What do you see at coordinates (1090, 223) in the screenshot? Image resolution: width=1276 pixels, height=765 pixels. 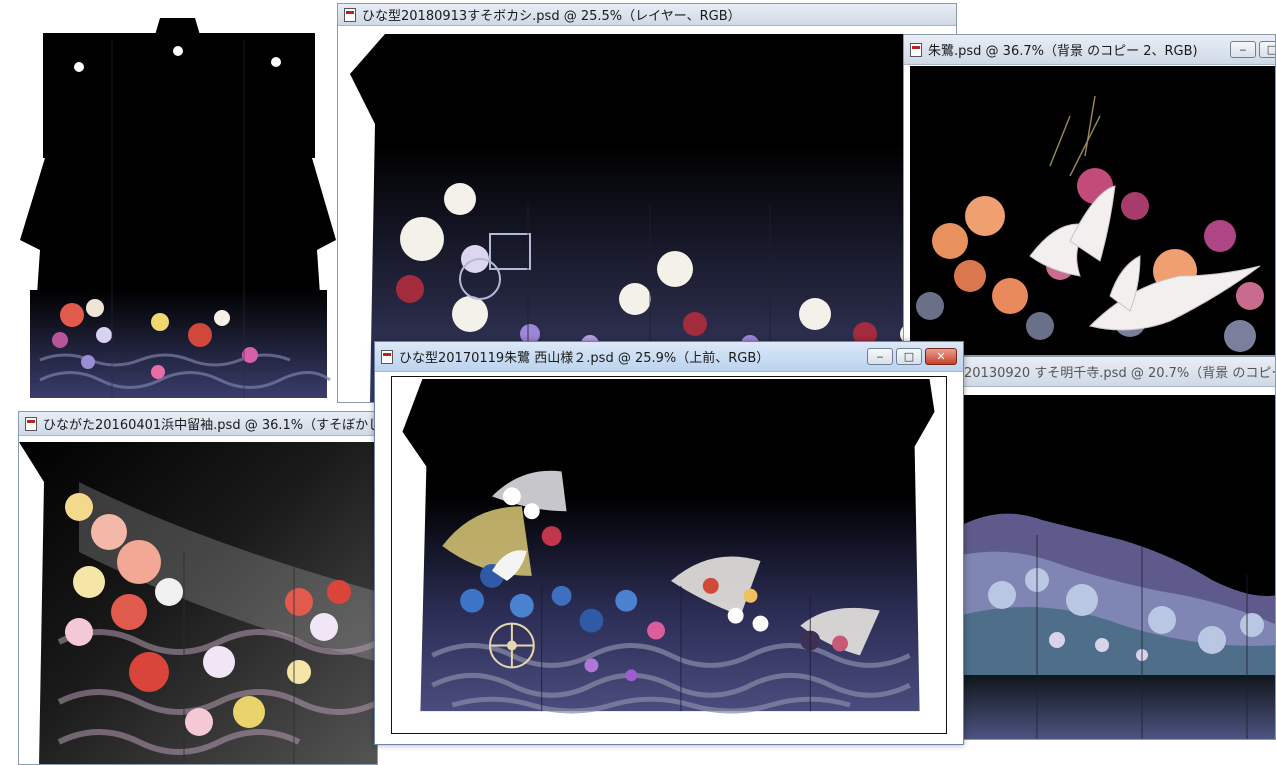 I see `toki-crane-illustration` at bounding box center [1090, 223].